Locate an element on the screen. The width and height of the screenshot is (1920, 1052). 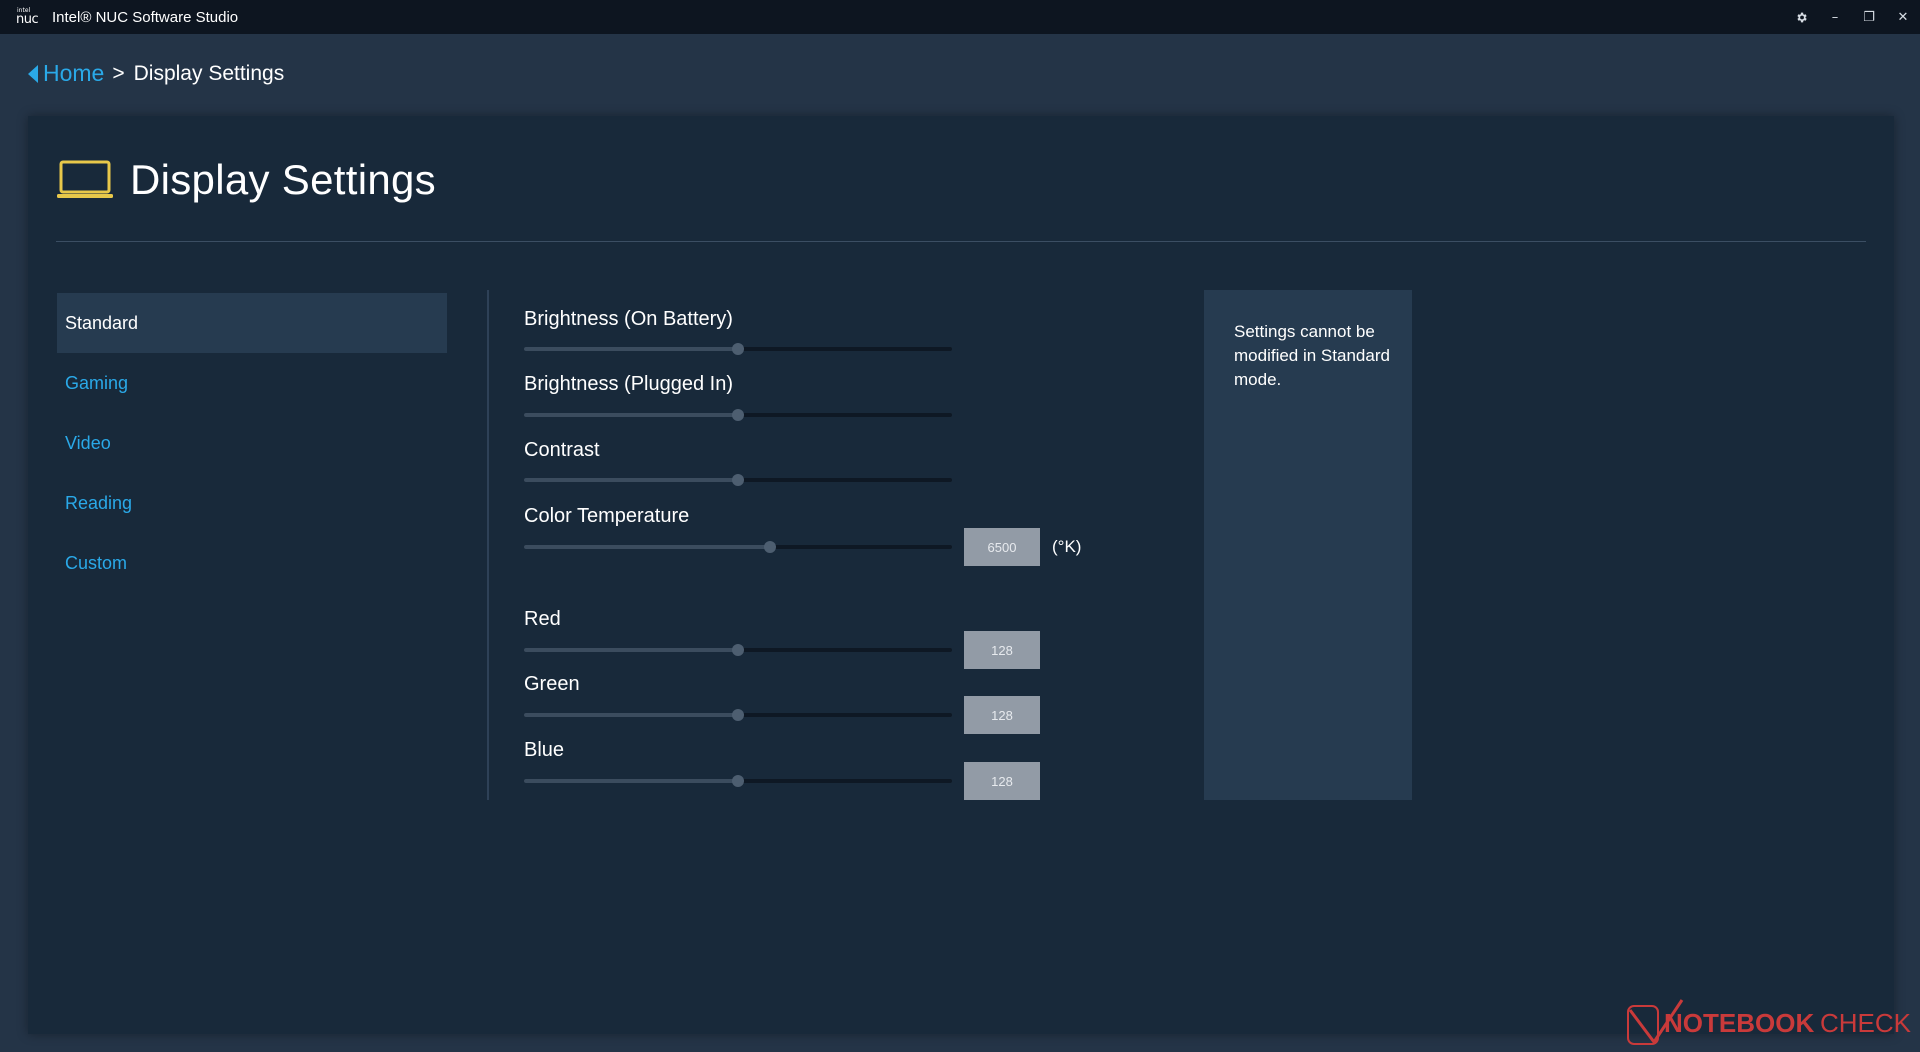
green-slider is located at coordinates (738, 715).